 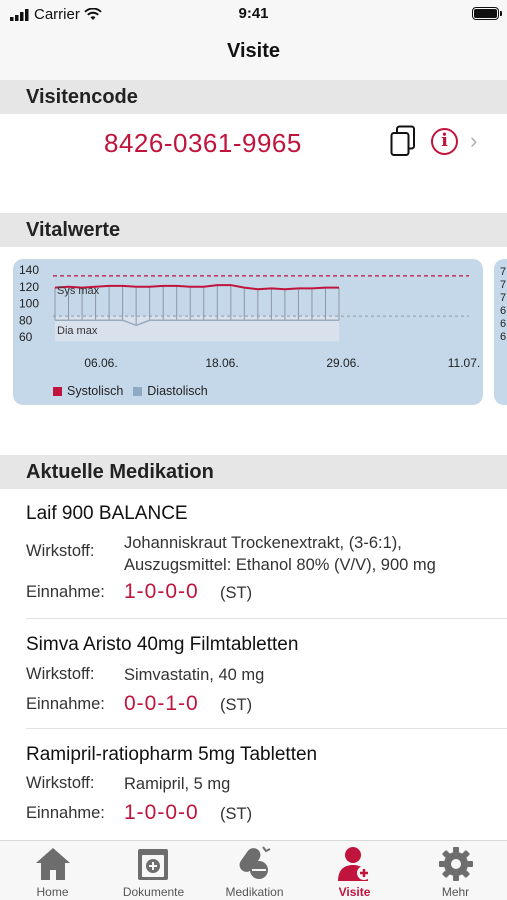 I want to click on status-time: 9:41, so click(x=253, y=13).